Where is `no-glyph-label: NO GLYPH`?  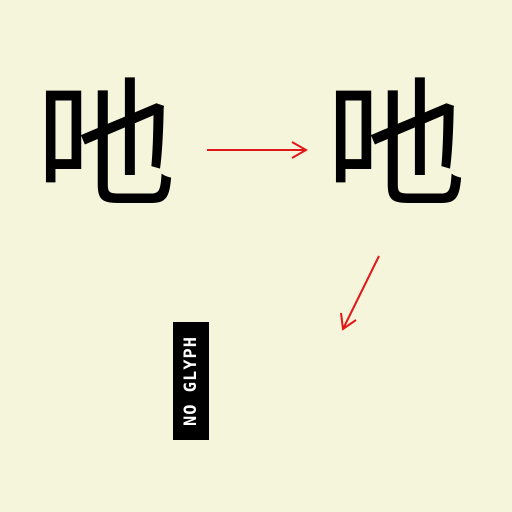 no-glyph-label: NO GLYPH is located at coordinates (191, 381).